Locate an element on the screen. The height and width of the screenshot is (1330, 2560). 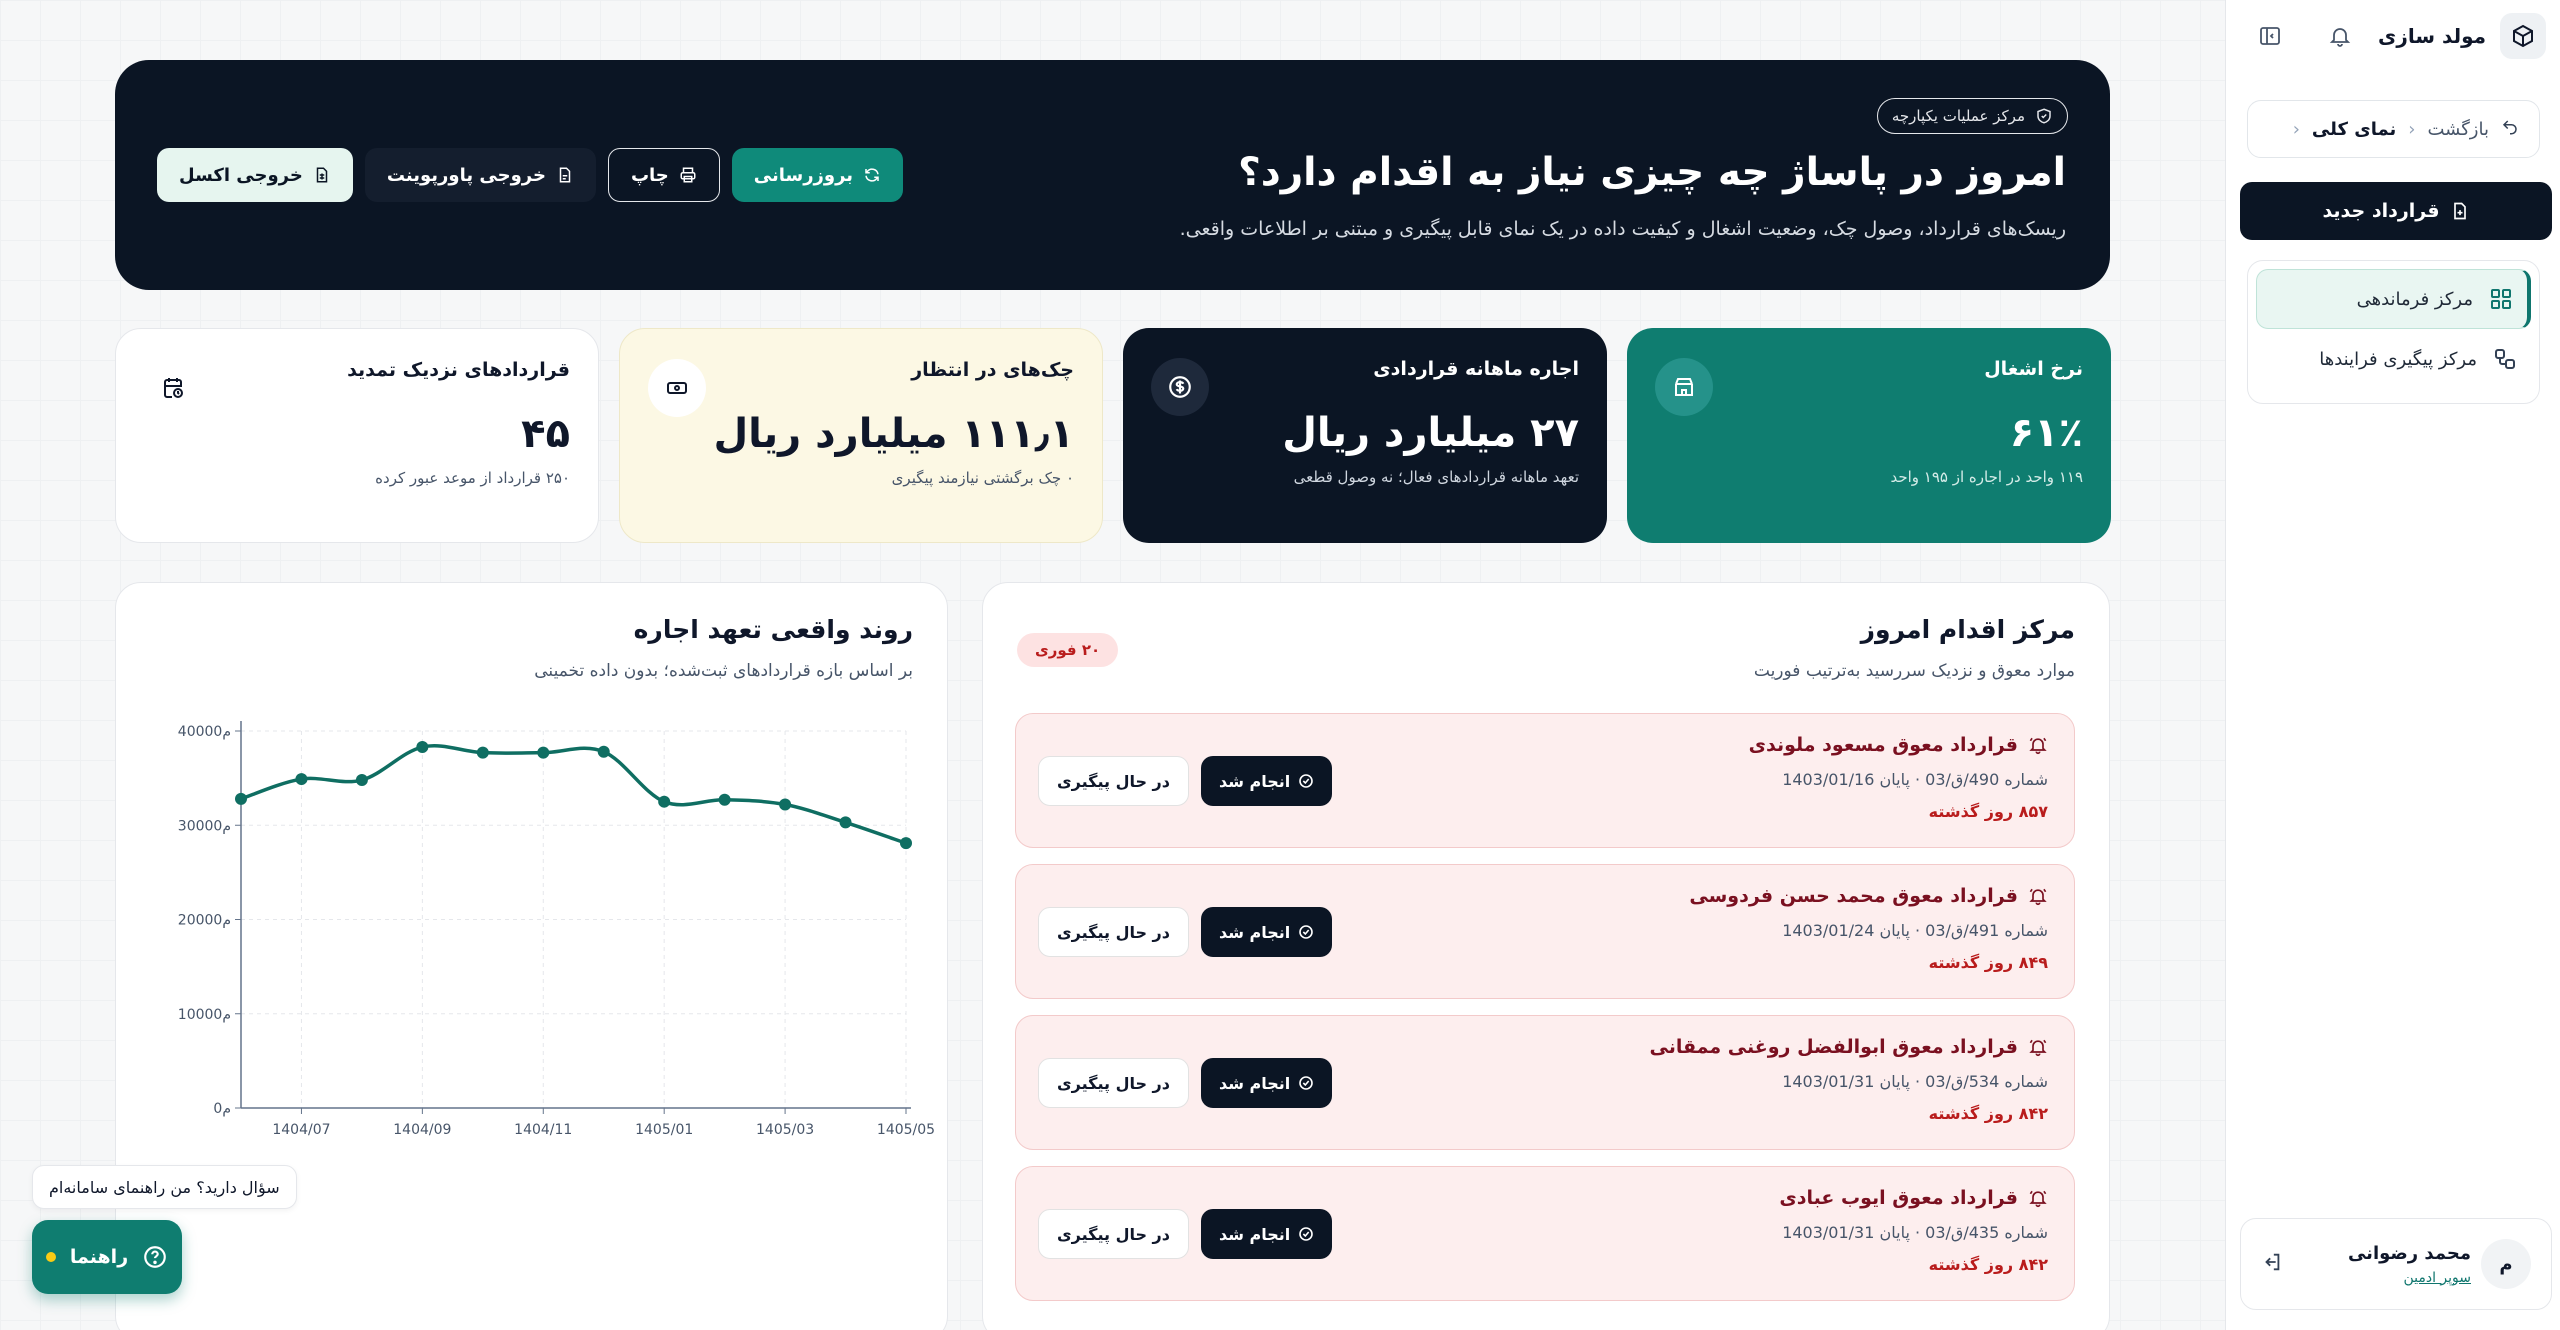
breadcrumb: بازگشت ‹ نمای کلی ‹ is located at coordinates (2393, 129).